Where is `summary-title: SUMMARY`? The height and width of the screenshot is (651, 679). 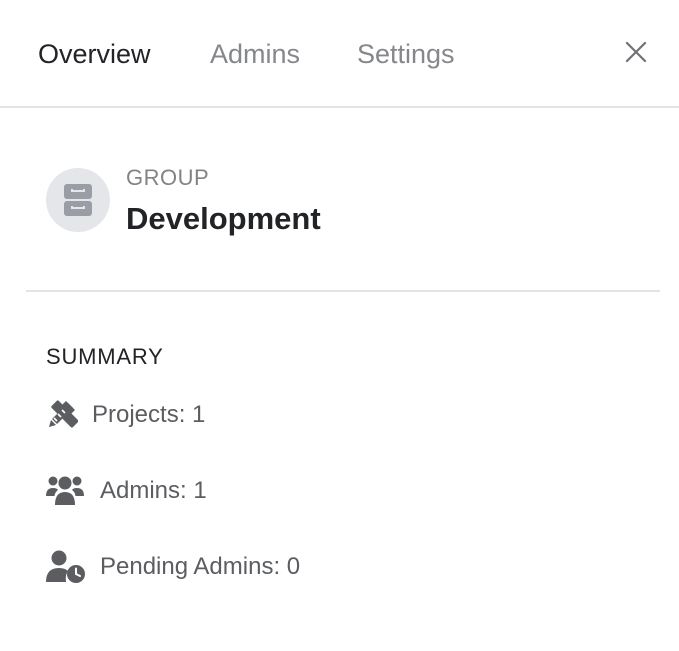 summary-title: SUMMARY is located at coordinates (105, 356).